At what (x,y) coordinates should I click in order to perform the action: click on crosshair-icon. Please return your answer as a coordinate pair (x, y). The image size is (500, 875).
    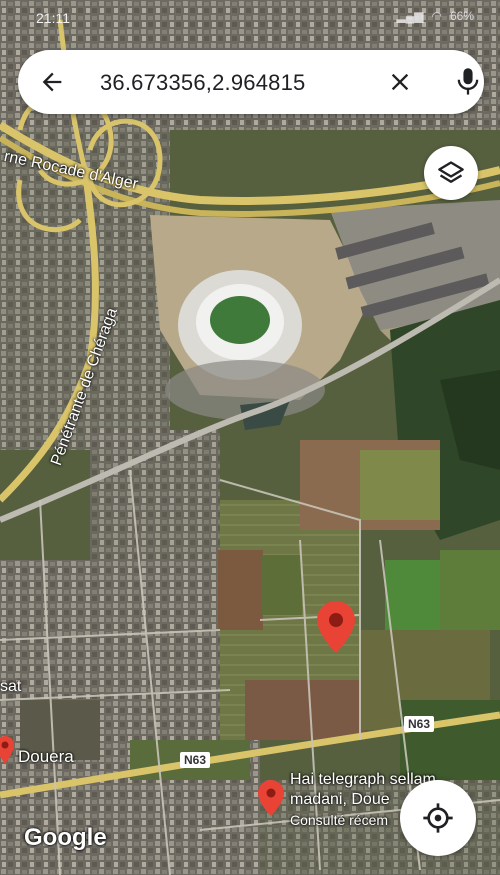
    Looking at the image, I should click on (438, 818).